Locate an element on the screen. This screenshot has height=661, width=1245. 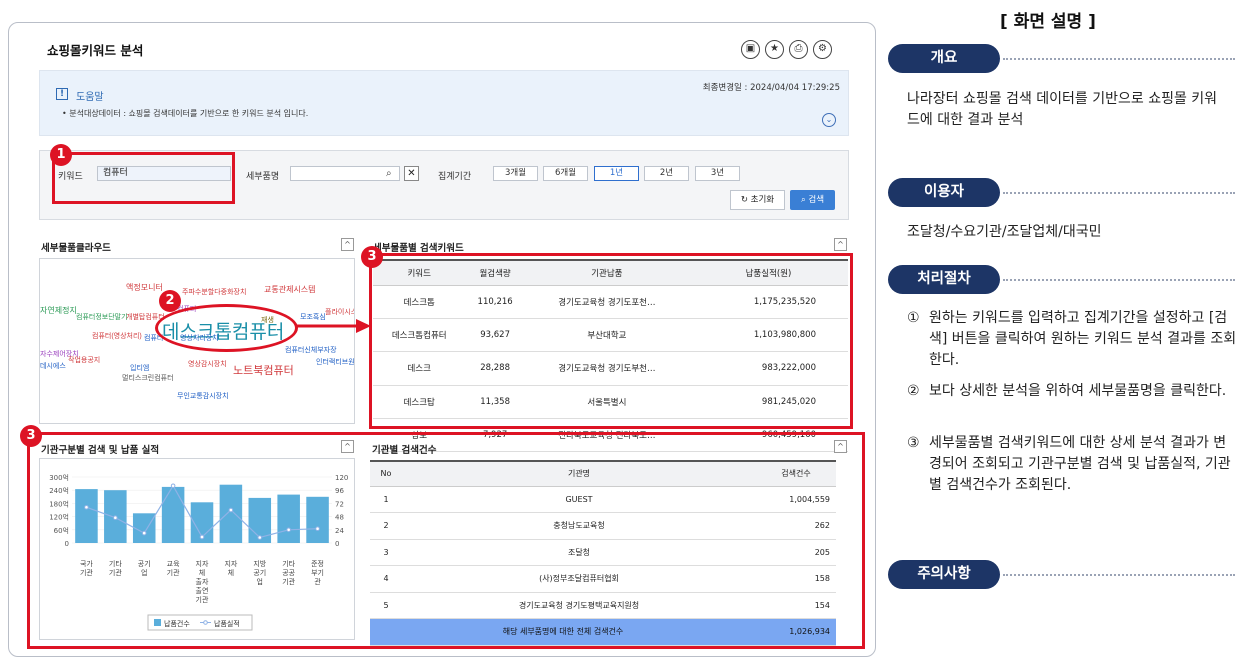
cloud-word: 주파수분할다중화장치 is located at coordinates (214, 292).